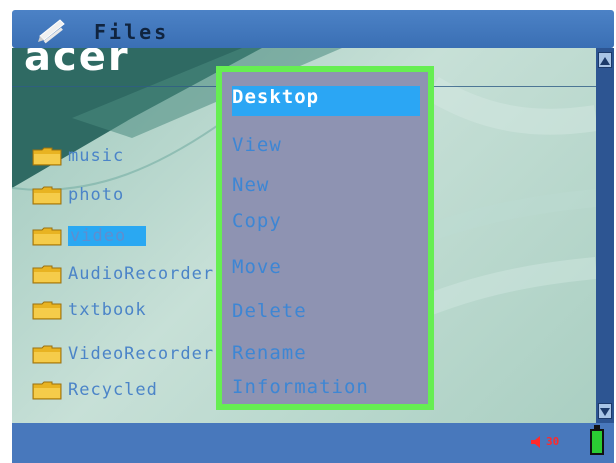 The image size is (616, 463). What do you see at coordinates (313, 443) in the screenshot?
I see `status-bar: 30` at bounding box center [313, 443].